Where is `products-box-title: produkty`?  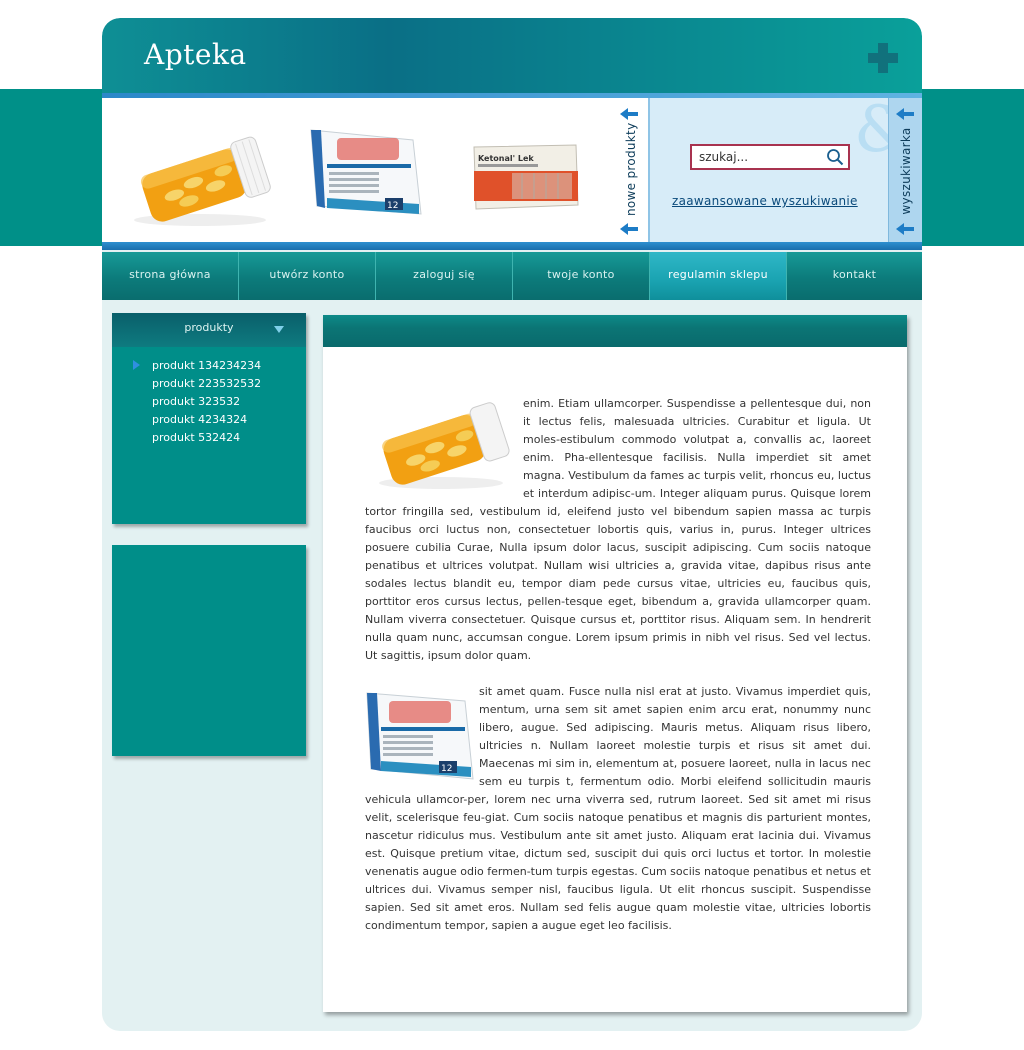
products-box-title: produkty is located at coordinates (209, 327).